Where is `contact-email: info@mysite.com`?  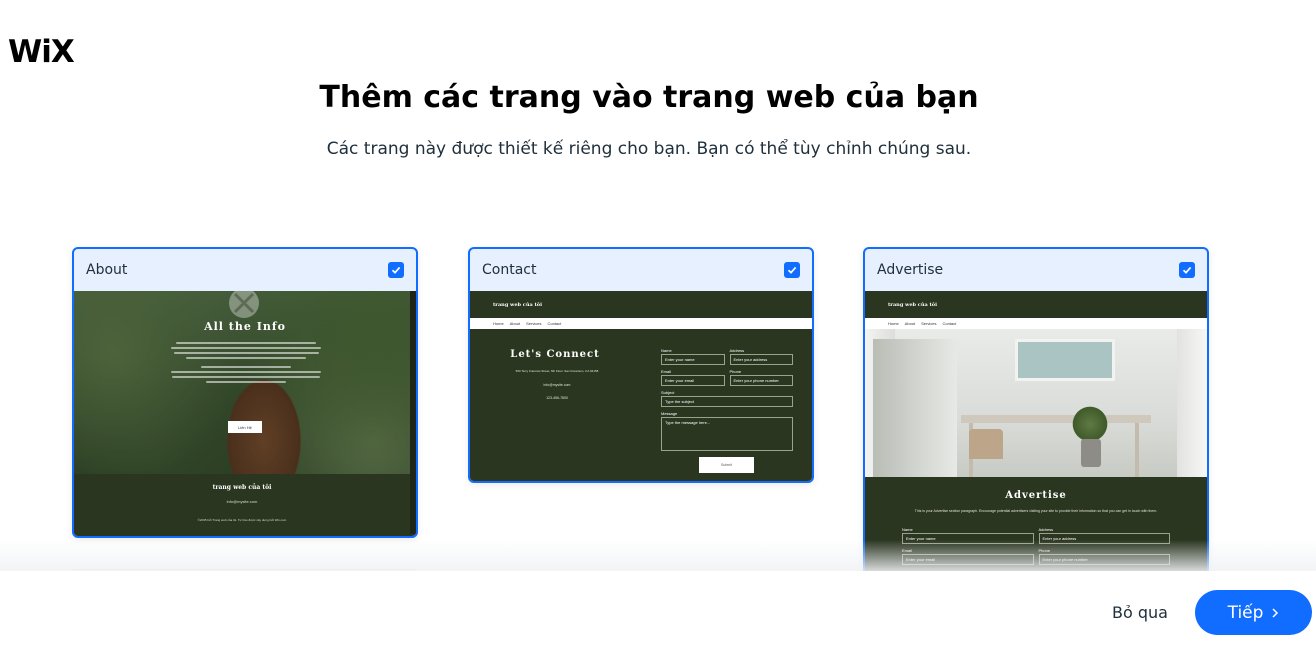
contact-email: info@mysite.com is located at coordinates (557, 385).